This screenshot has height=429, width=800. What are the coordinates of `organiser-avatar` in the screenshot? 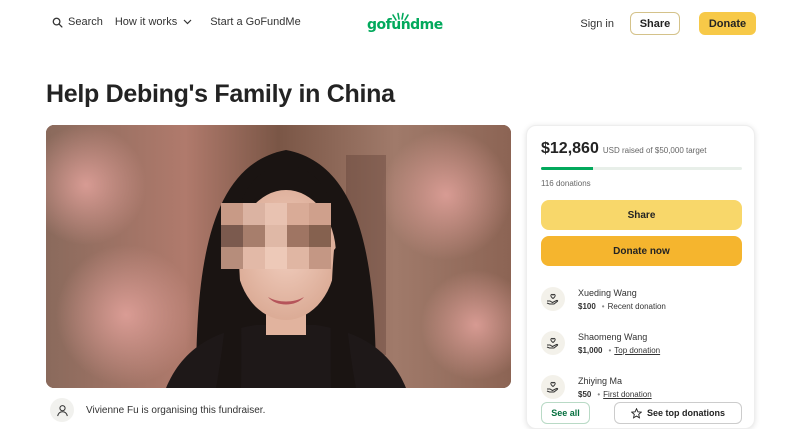 It's located at (62, 410).